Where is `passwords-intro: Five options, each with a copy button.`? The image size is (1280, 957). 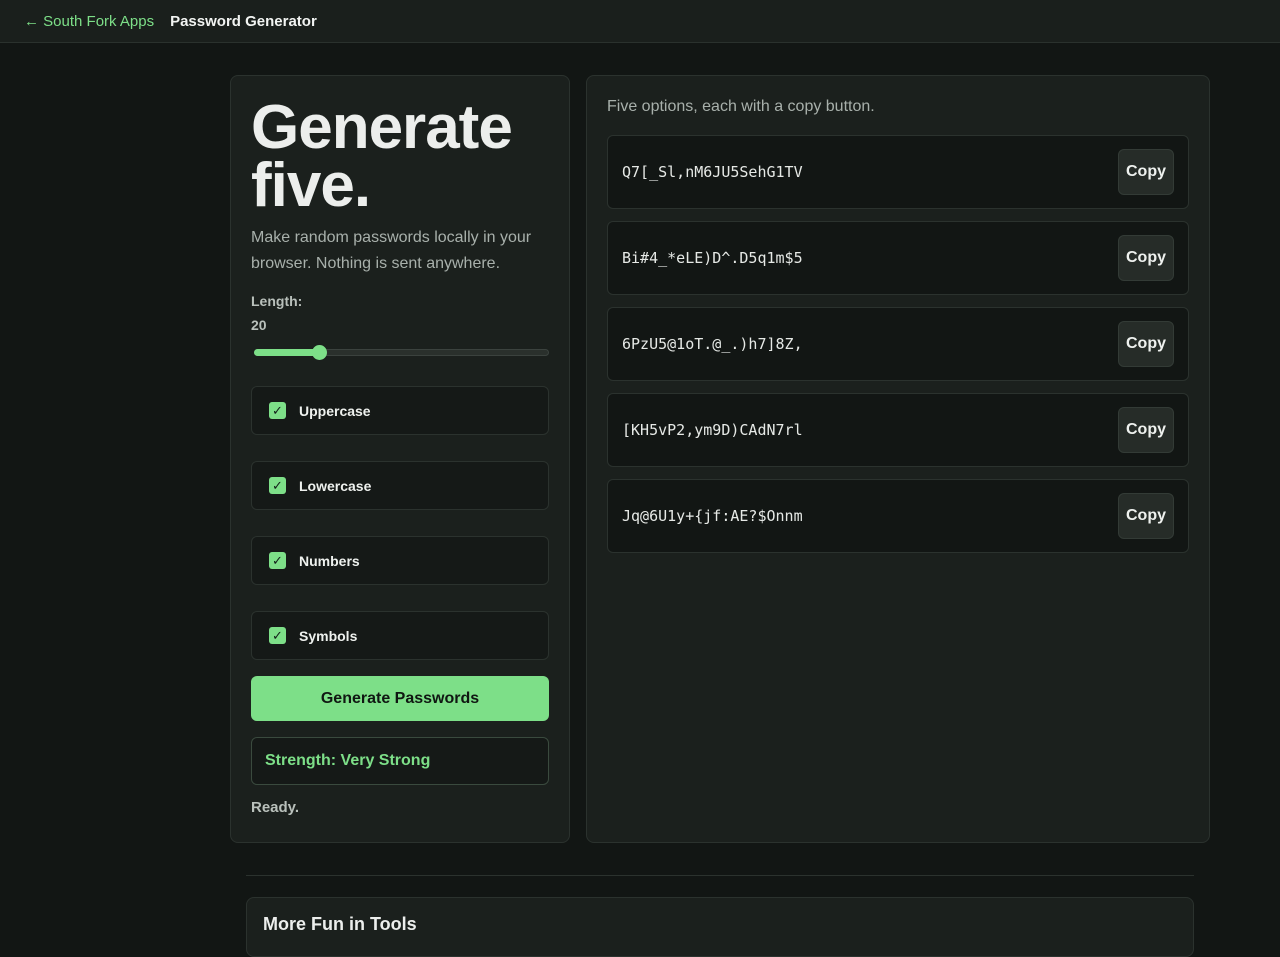 passwords-intro: Five options, each with a copy button. is located at coordinates (741, 106).